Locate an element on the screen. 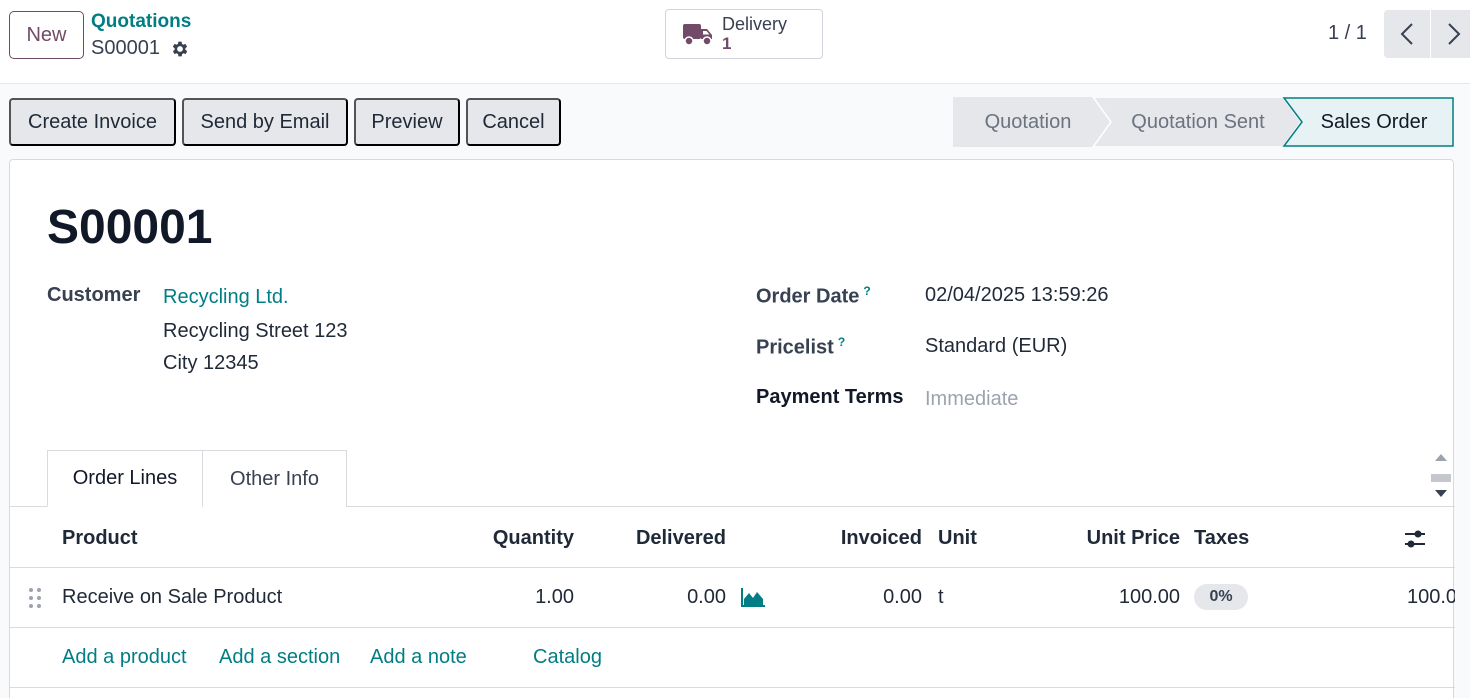 The width and height of the screenshot is (1470, 698). customer-link: Recycling Ltd. is located at coordinates (226, 297).